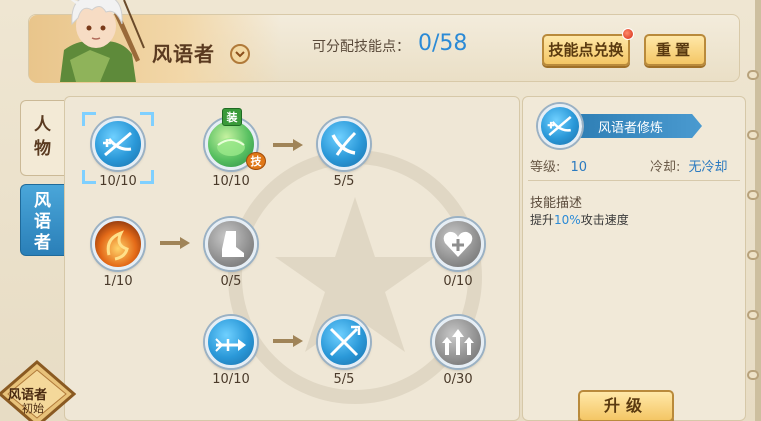 This screenshot has height=421, width=761. I want to click on cooldown-value: 无冷却, so click(708, 167).